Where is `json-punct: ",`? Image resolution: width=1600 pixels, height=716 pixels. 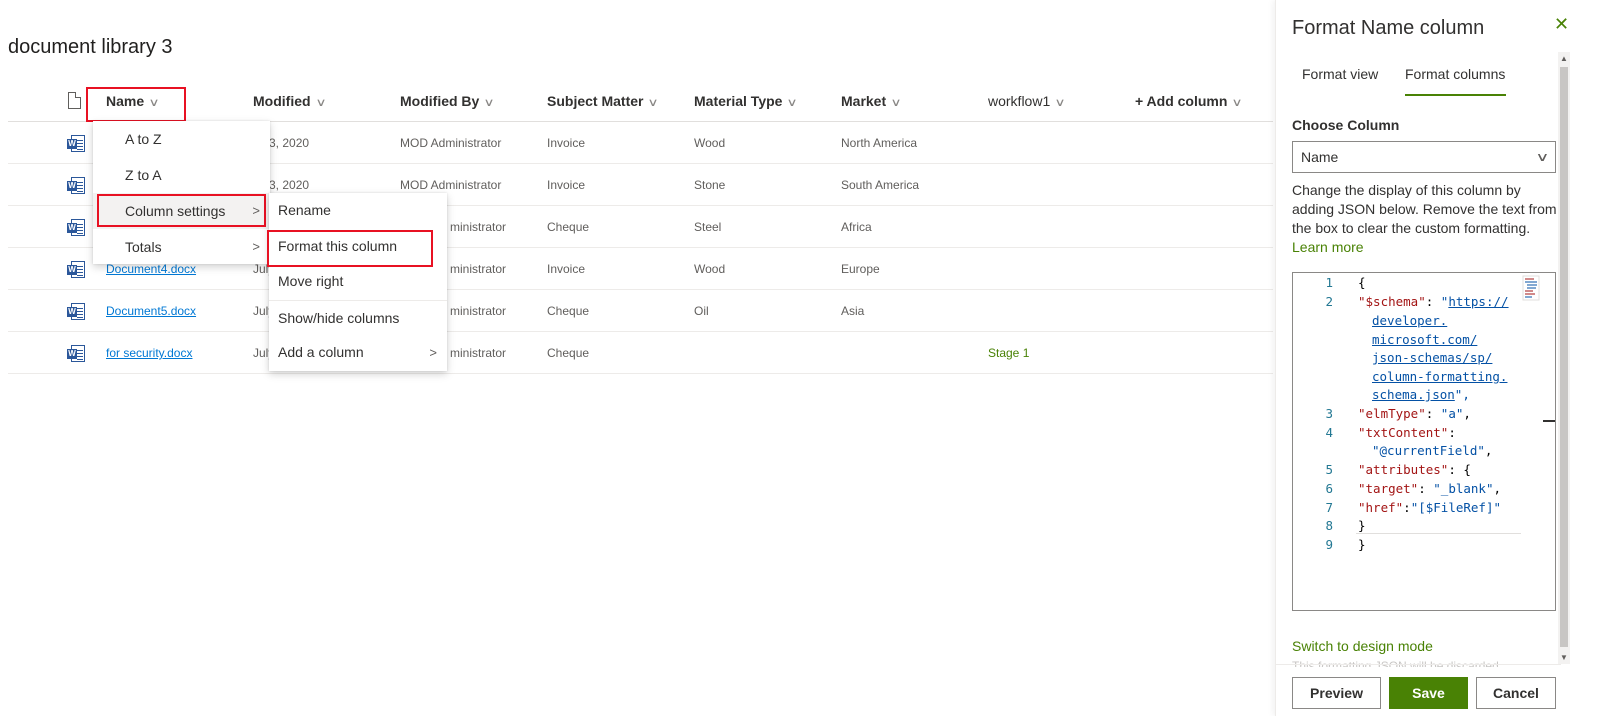 json-punct: ", is located at coordinates (1462, 394).